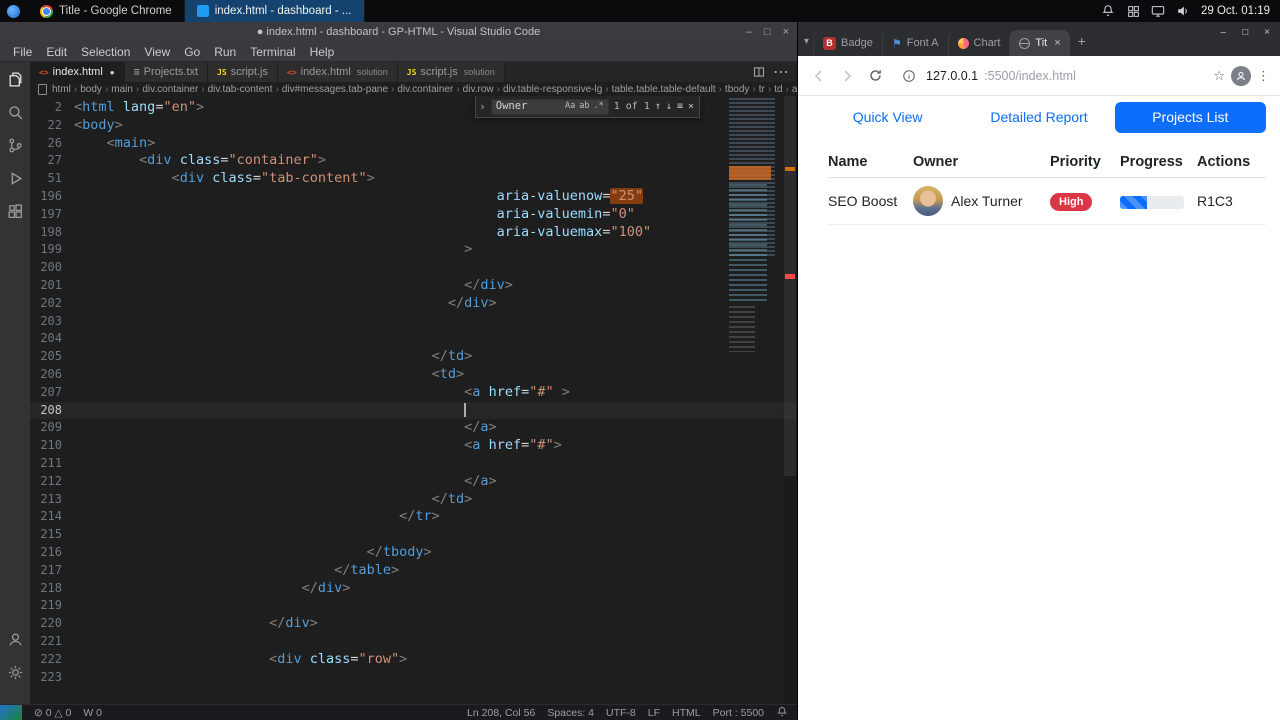  Describe the element at coordinates (322, 52) in the screenshot. I see `menu-item-help: Help` at that location.